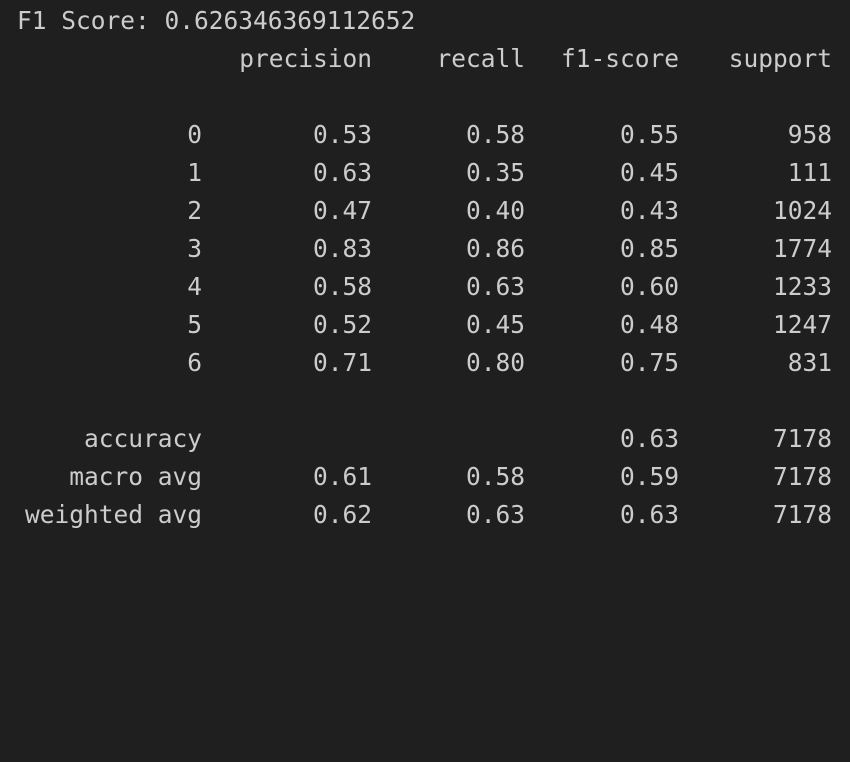  I want to click on row-label: accuracy, so click(142, 438).